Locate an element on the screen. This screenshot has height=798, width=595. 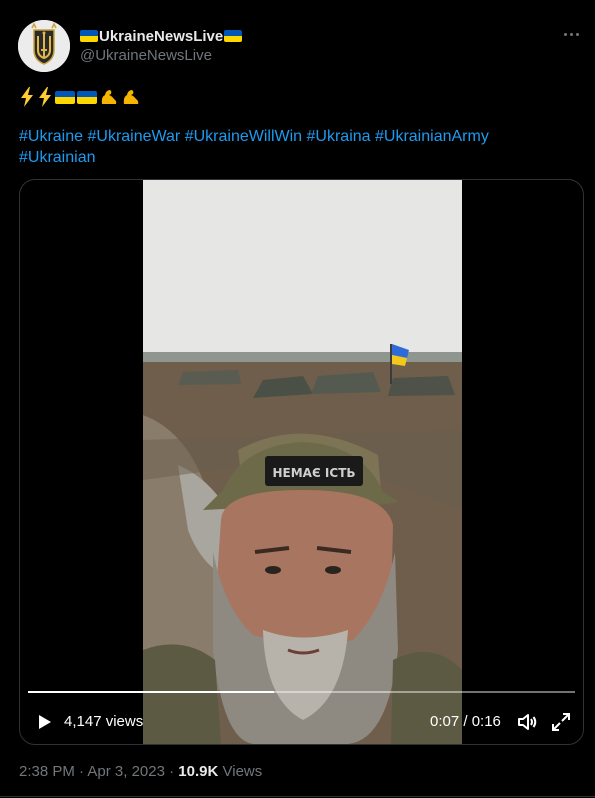
author-display-name: UkraineNewsLive is located at coordinates (161, 36).